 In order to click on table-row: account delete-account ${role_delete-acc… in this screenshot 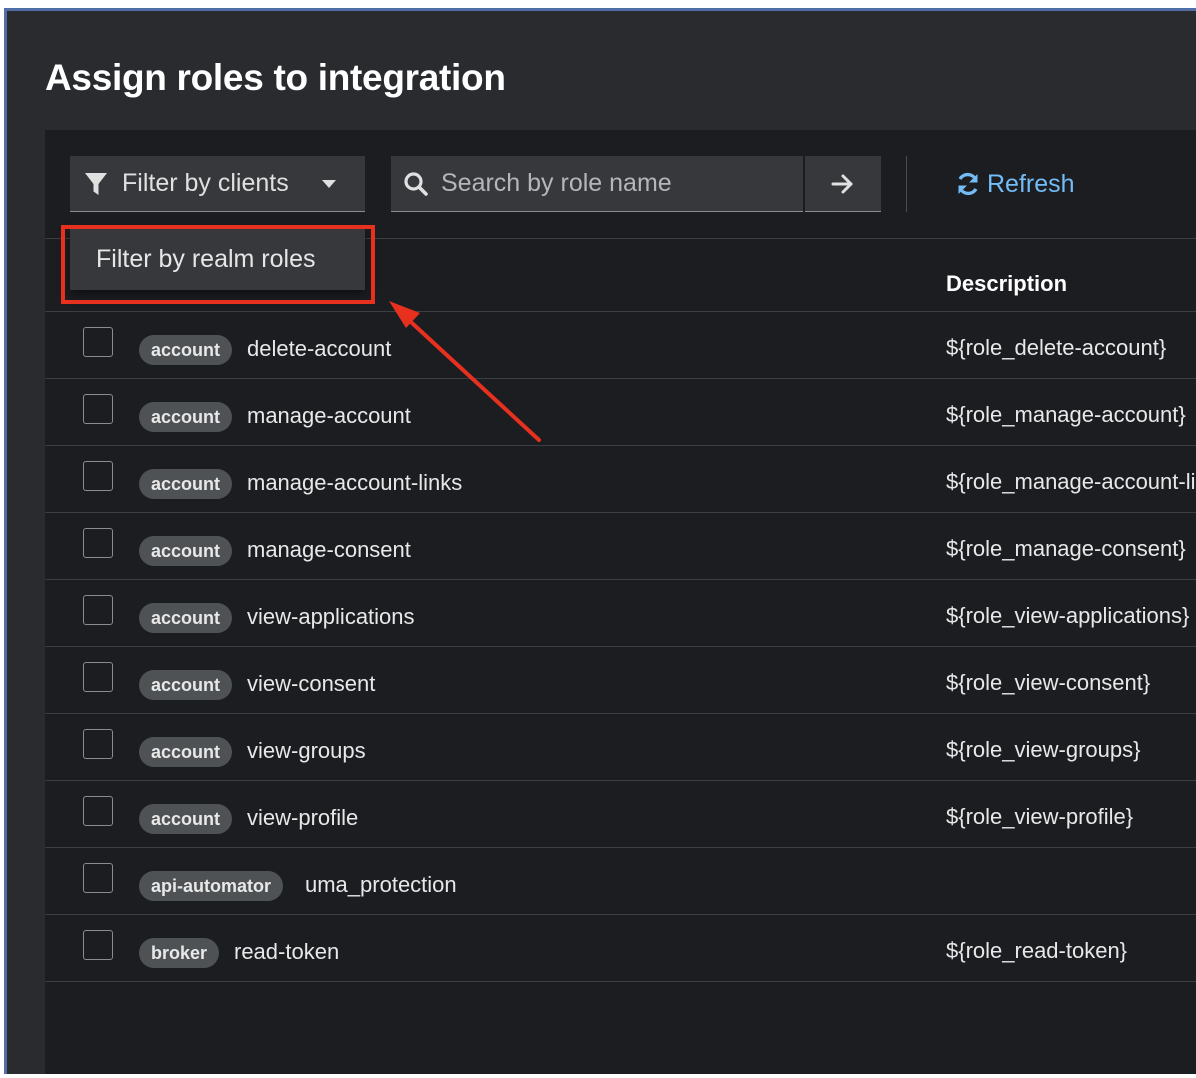, I will do `click(620, 345)`.